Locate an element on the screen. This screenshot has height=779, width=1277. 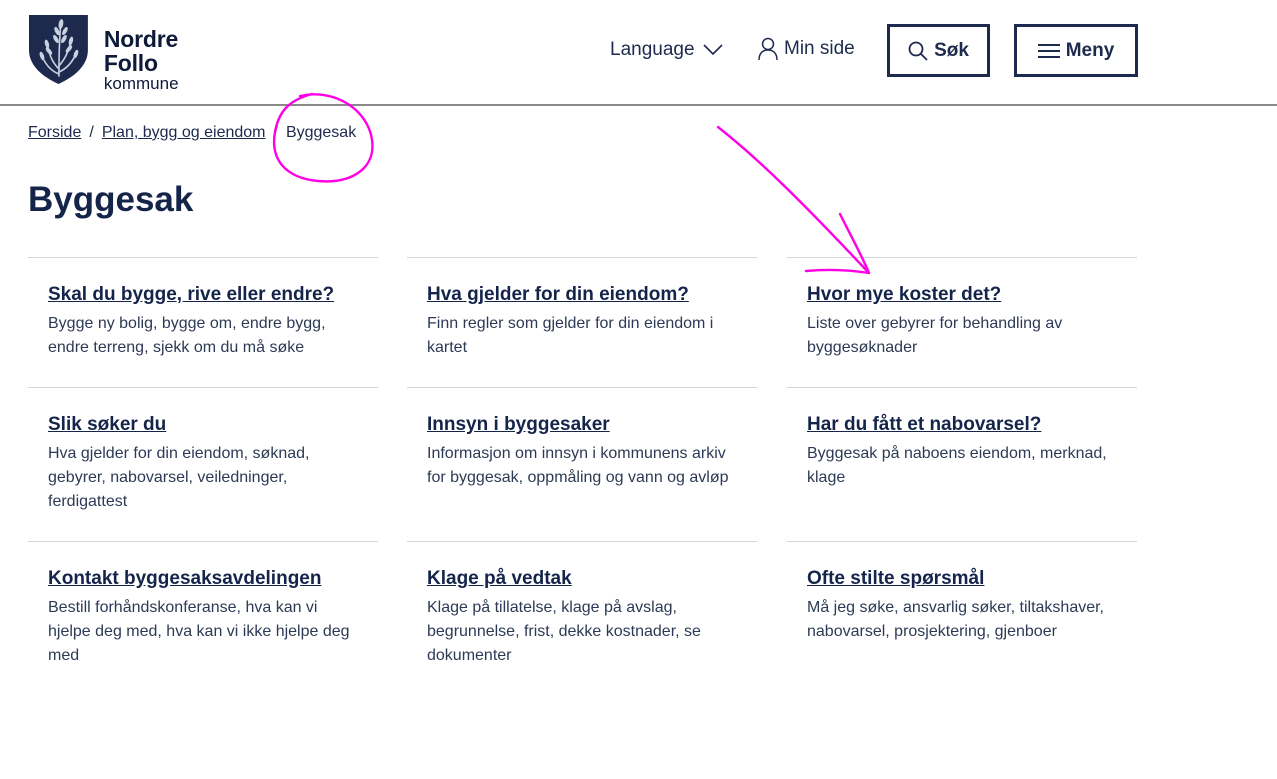
card-title-link: Ofte stilte spørsmål is located at coordinates (962, 579).